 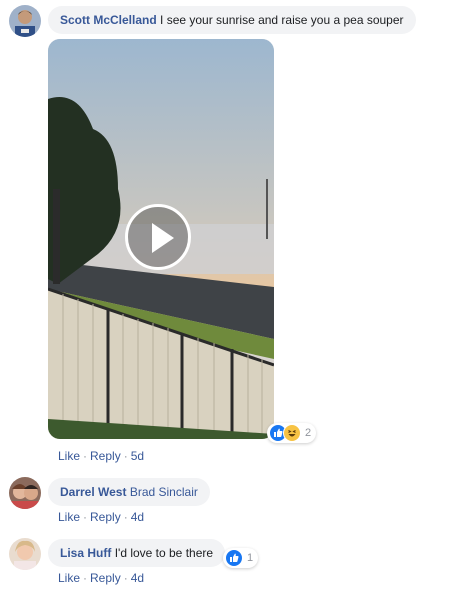 I want to click on avatar-darrel, so click(x=25, y=493).